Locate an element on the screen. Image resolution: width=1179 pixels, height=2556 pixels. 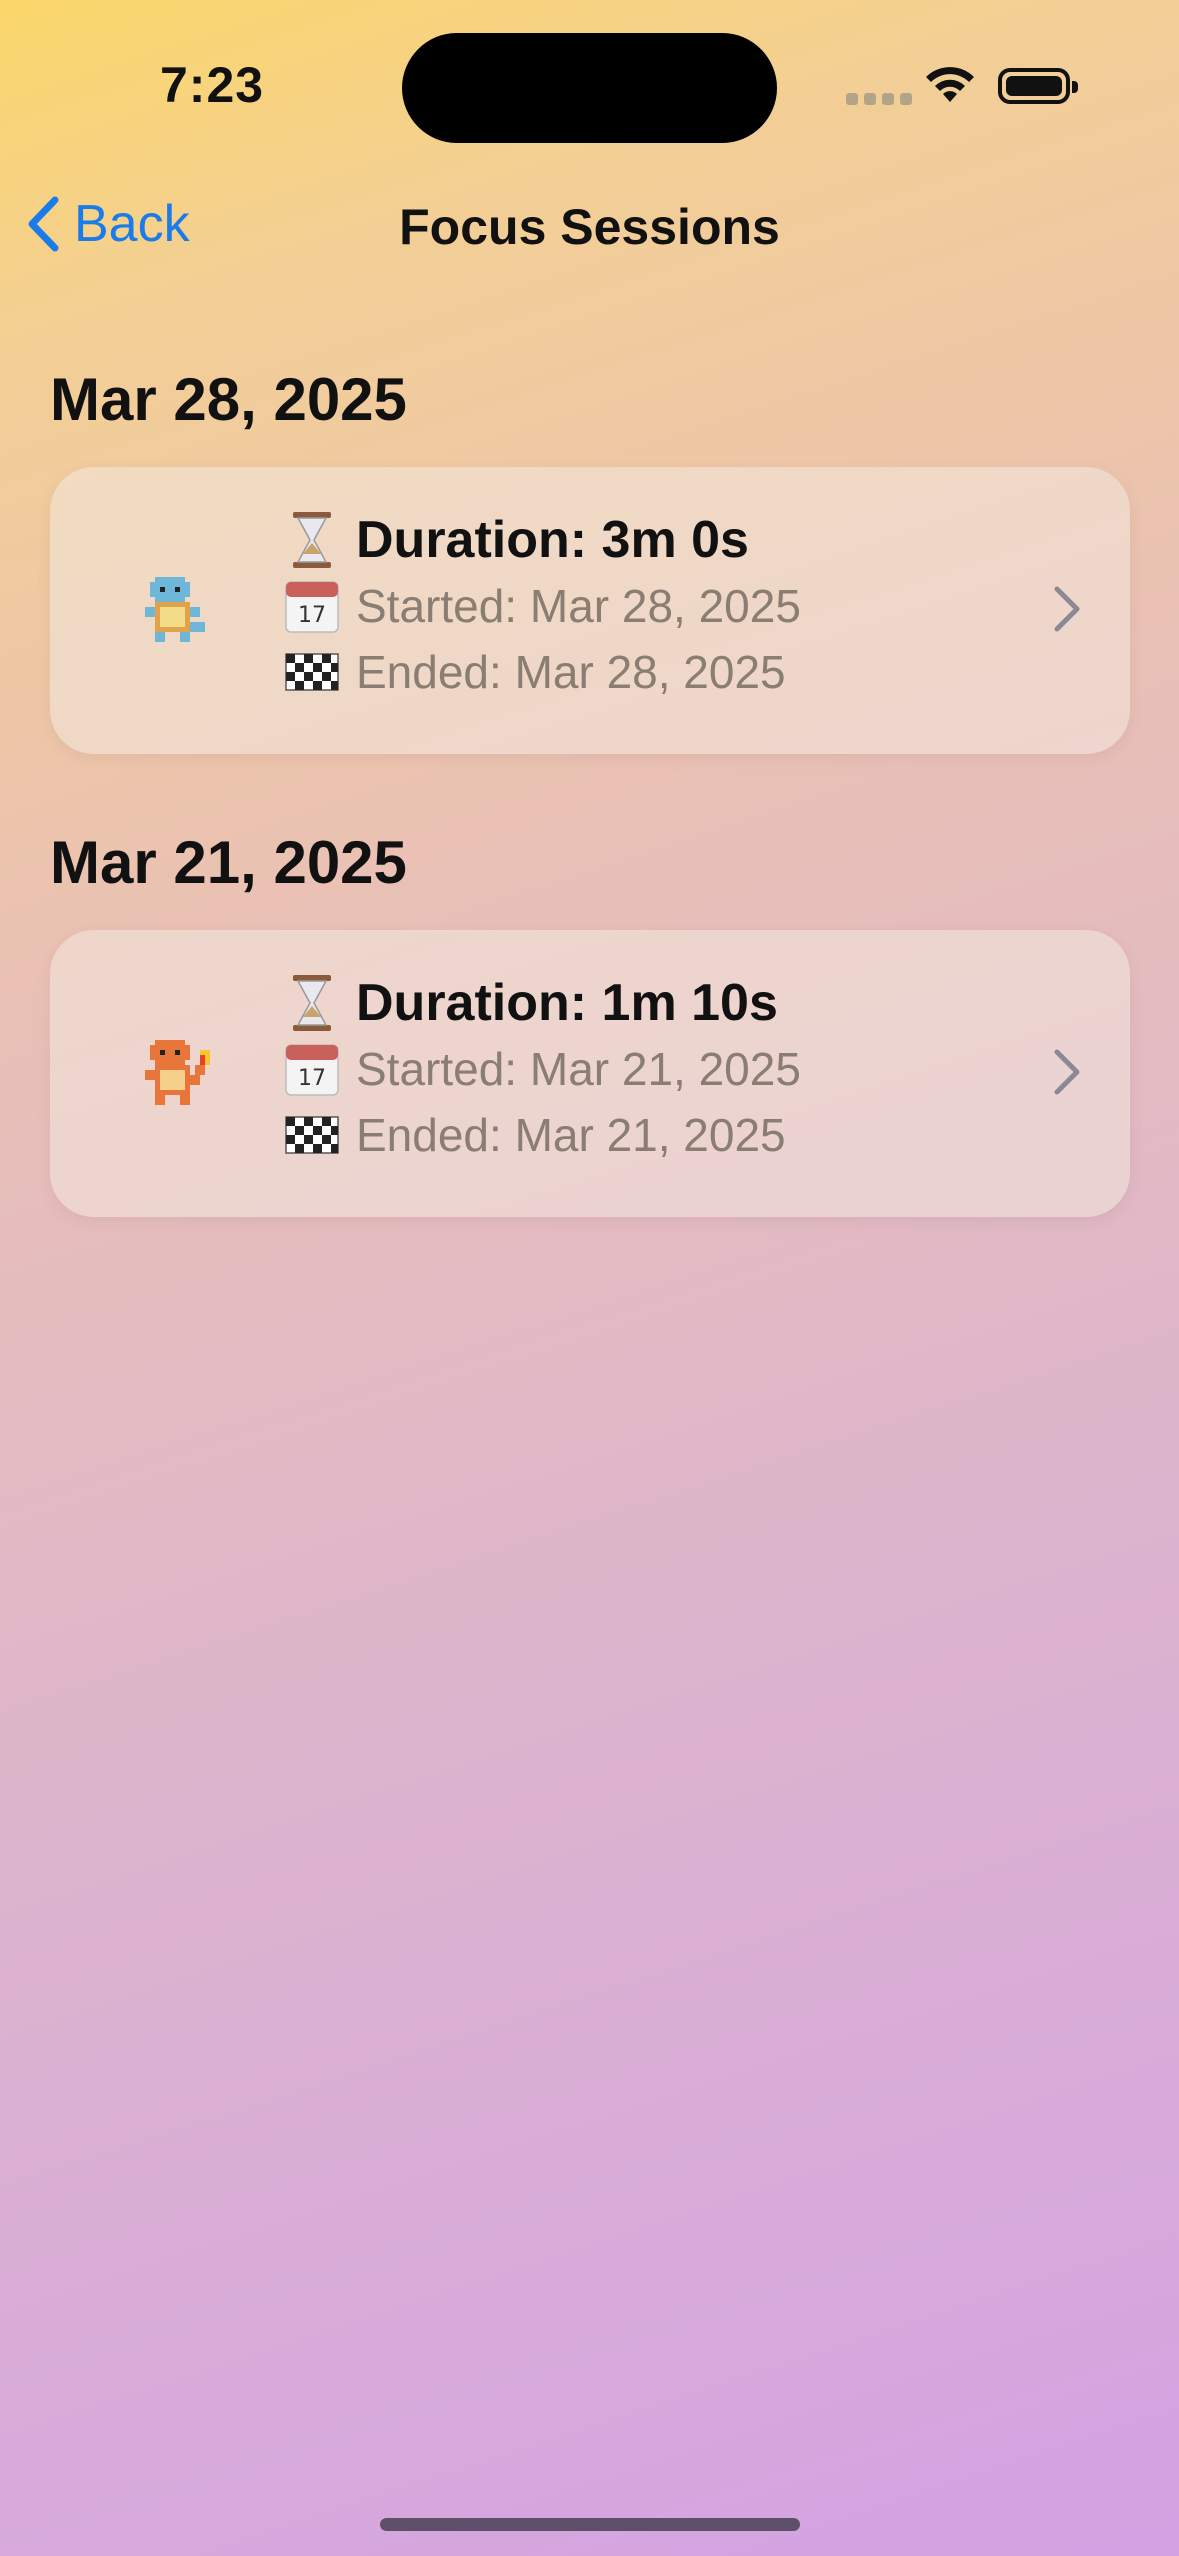
section-date-header: Mar 21, 2025 is located at coordinates (228, 862).